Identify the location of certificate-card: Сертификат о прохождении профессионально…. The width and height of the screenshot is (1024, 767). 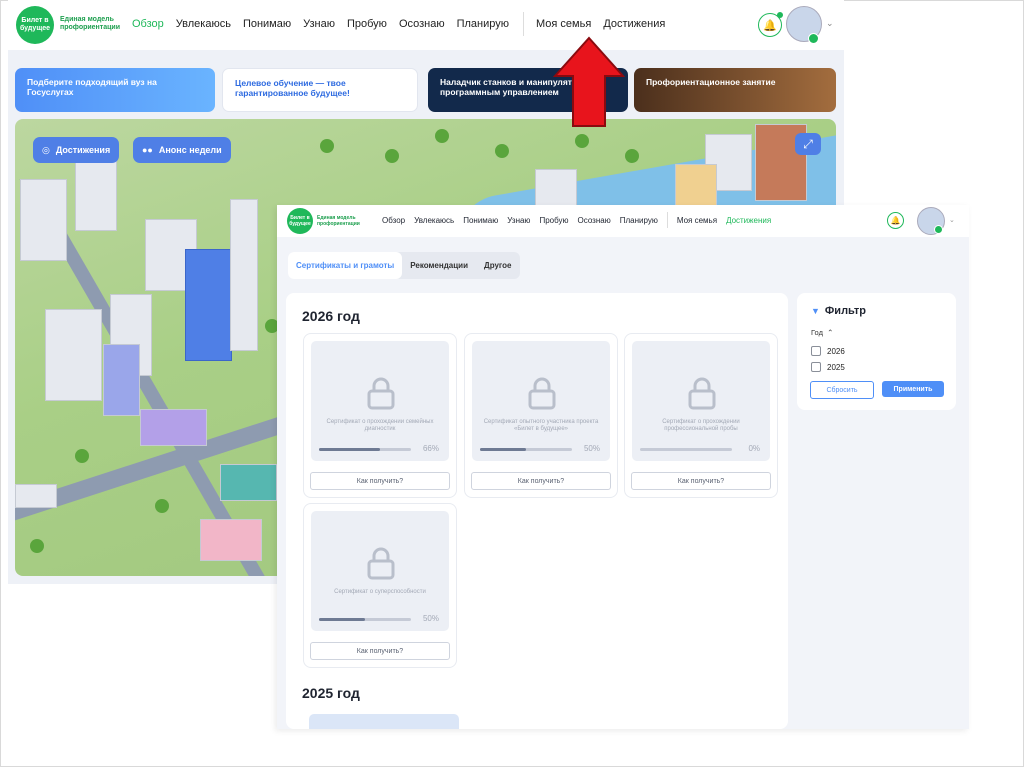
(701, 415).